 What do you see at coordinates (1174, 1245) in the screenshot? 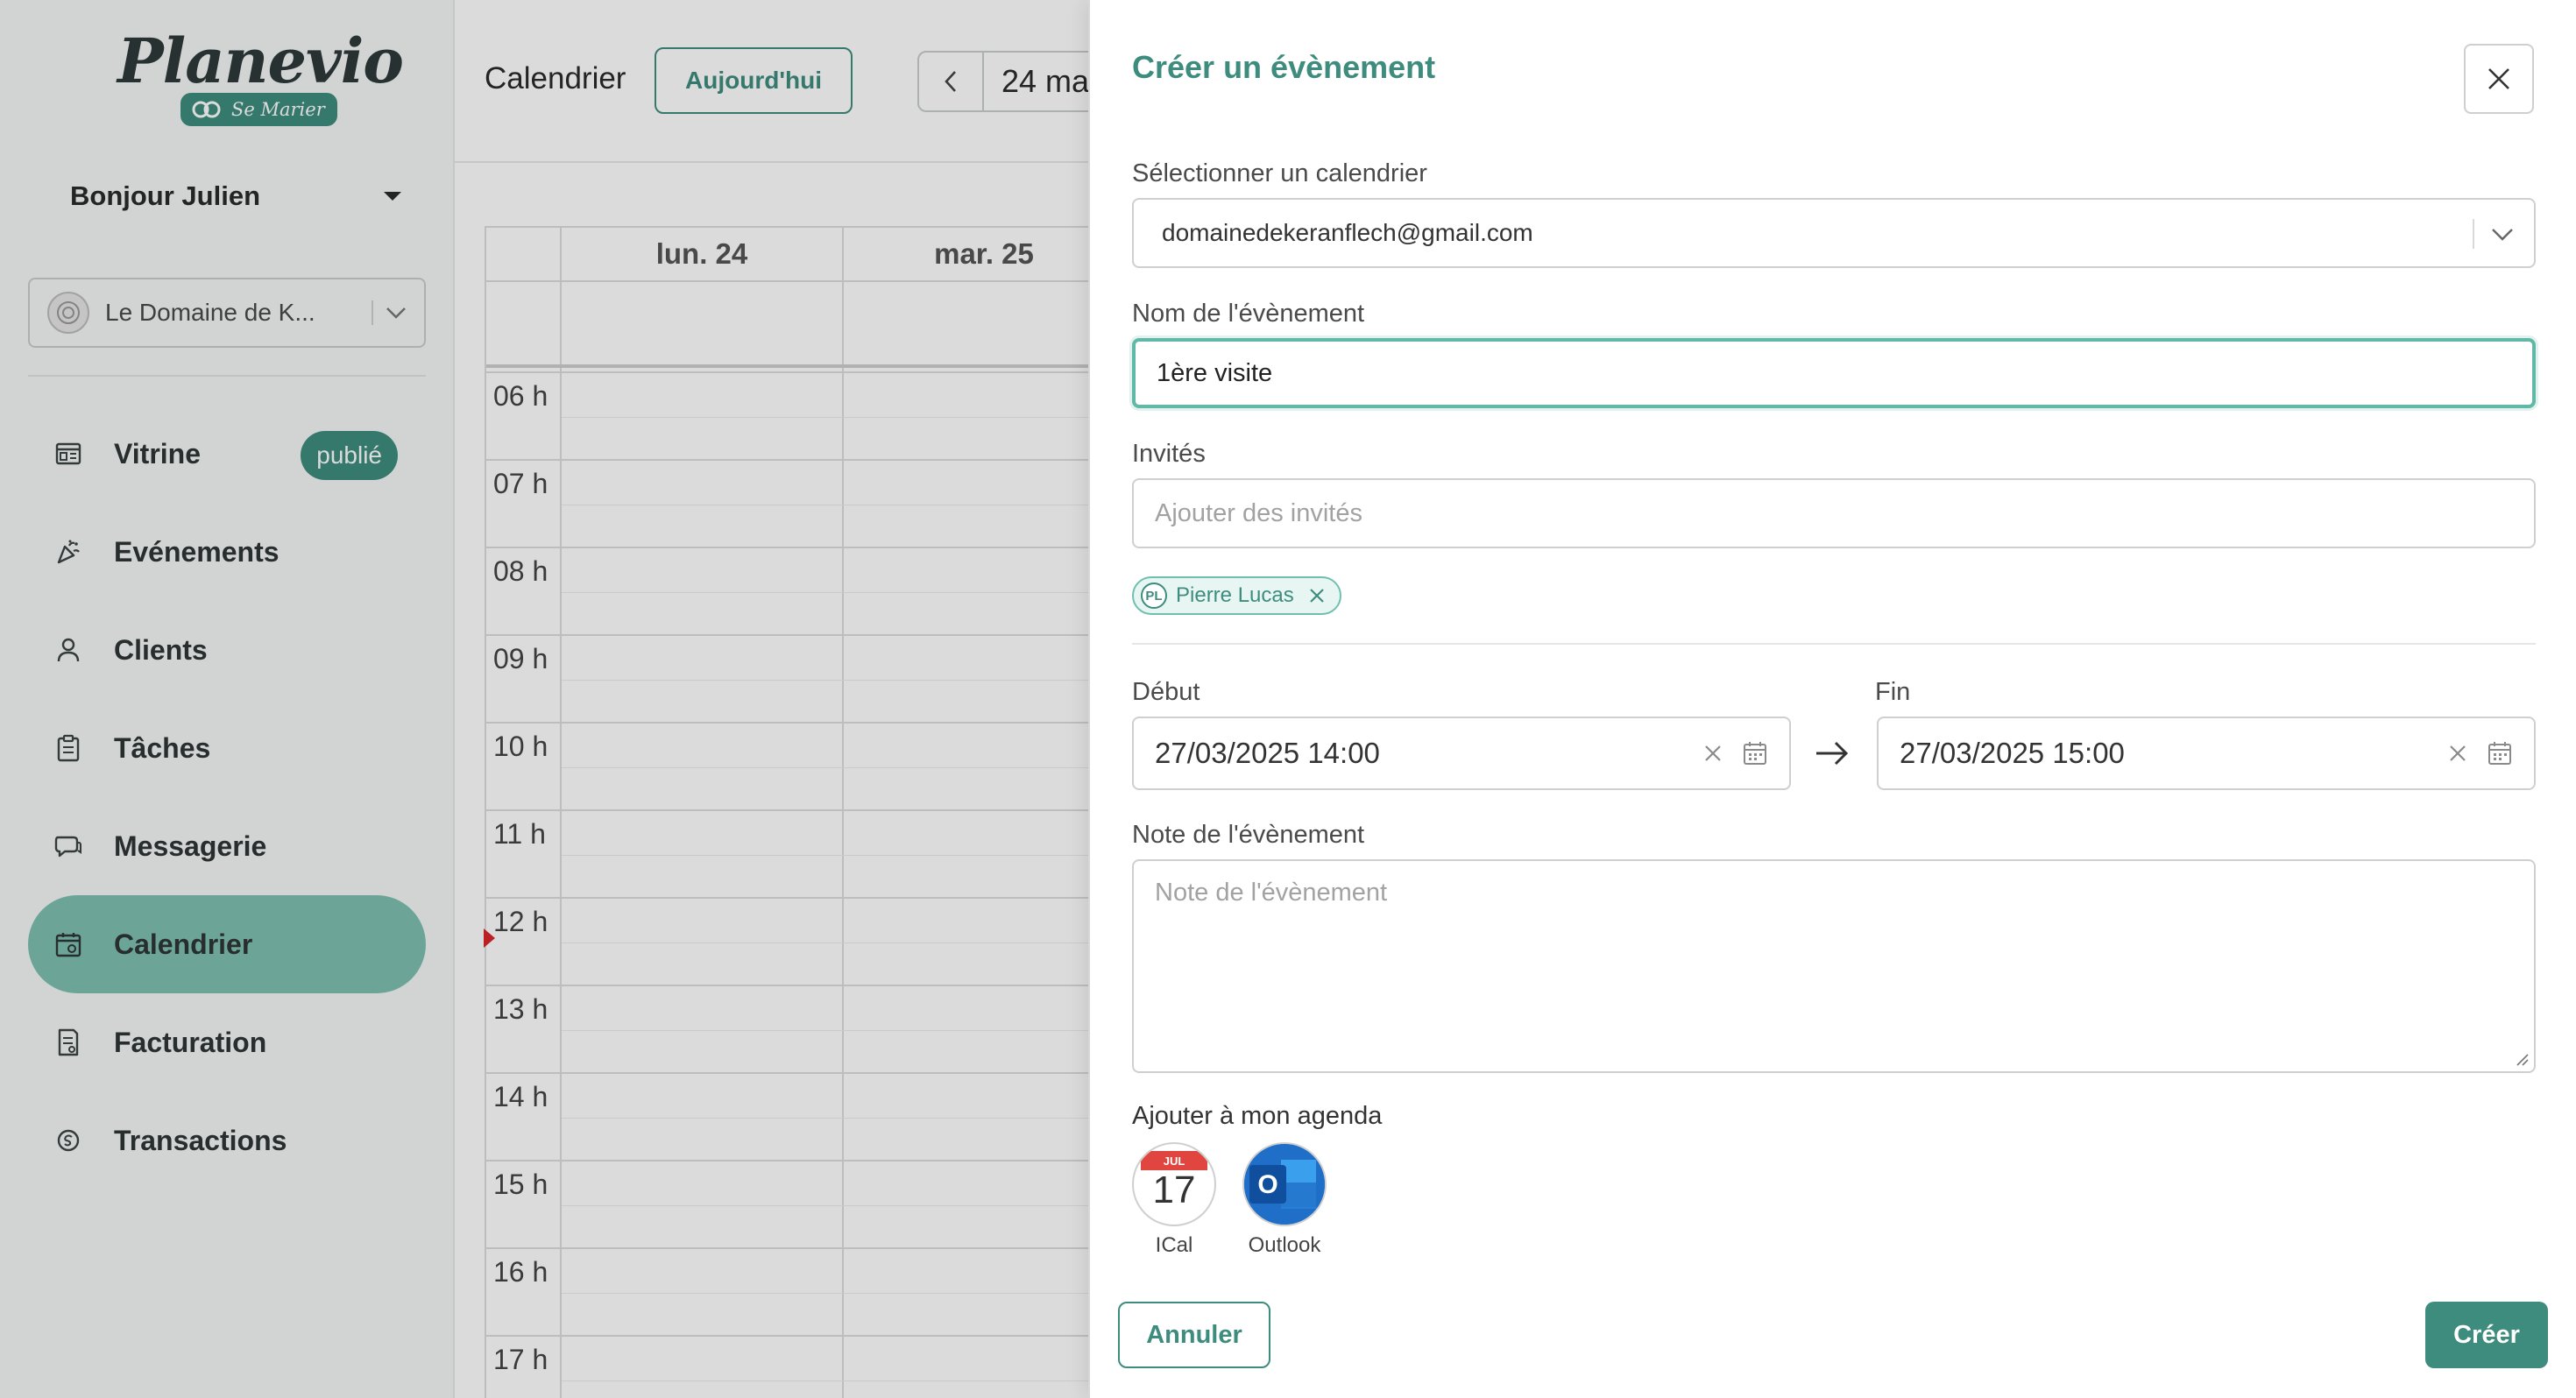
I see `ical-label: ICal` at bounding box center [1174, 1245].